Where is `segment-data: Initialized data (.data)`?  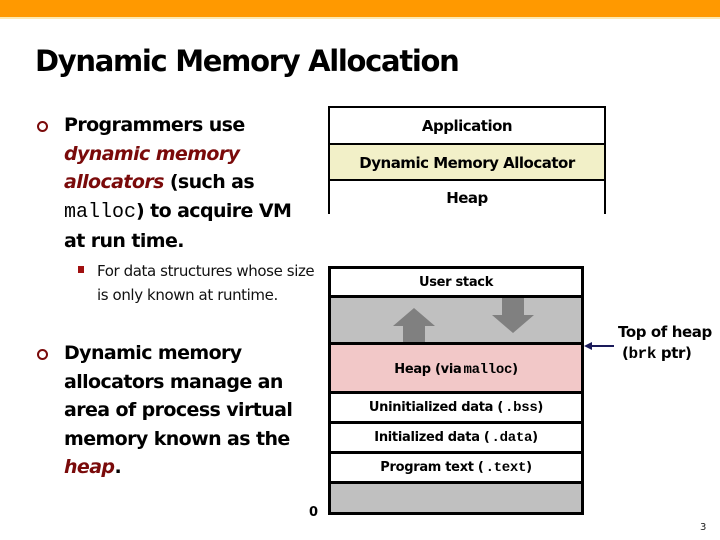 segment-data: Initialized data (.data) is located at coordinates (456, 436).